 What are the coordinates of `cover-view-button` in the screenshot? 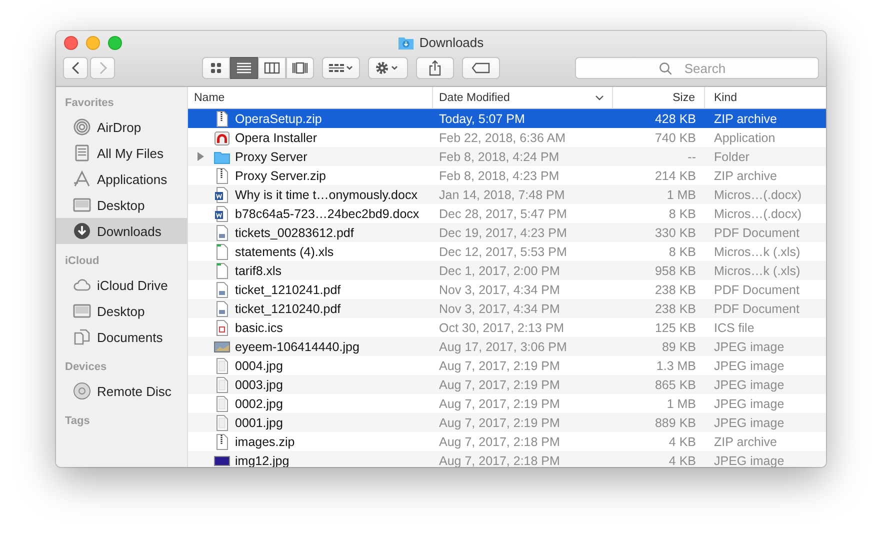 It's located at (300, 68).